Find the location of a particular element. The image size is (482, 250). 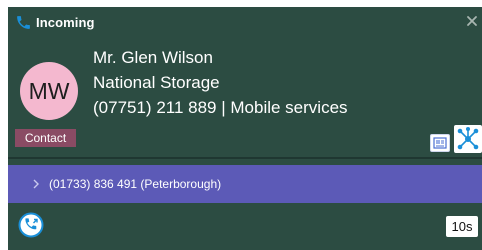

called-line-text: (01733) 836 491 (Peterborough) is located at coordinates (135, 184).